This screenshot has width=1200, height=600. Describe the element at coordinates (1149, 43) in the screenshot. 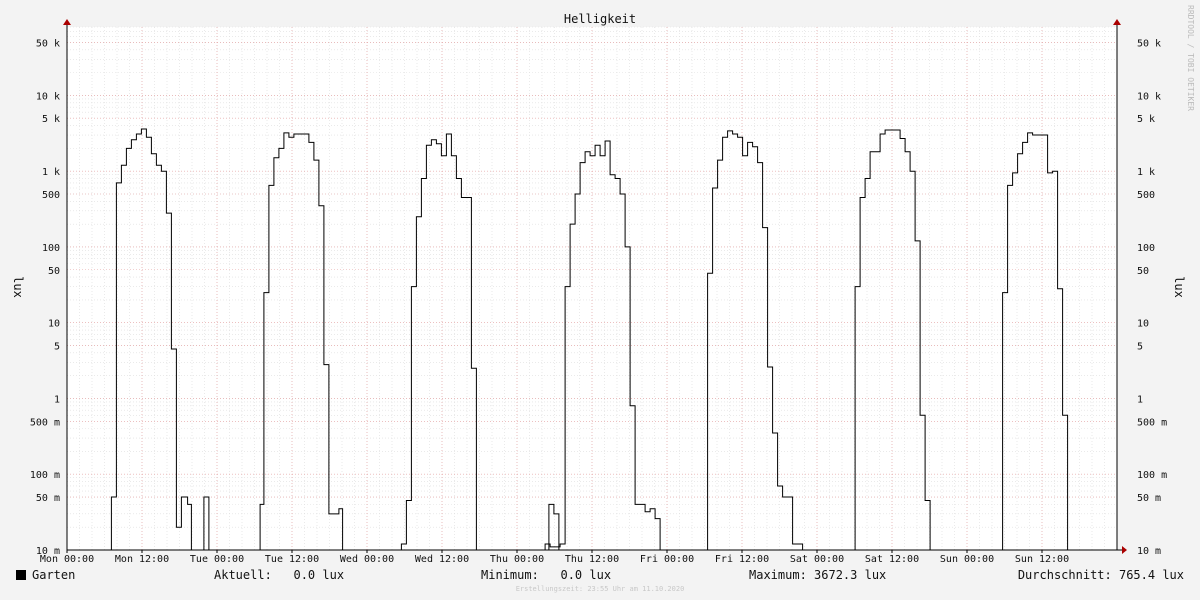

I see `y-tick-label-right: 50 k` at that location.